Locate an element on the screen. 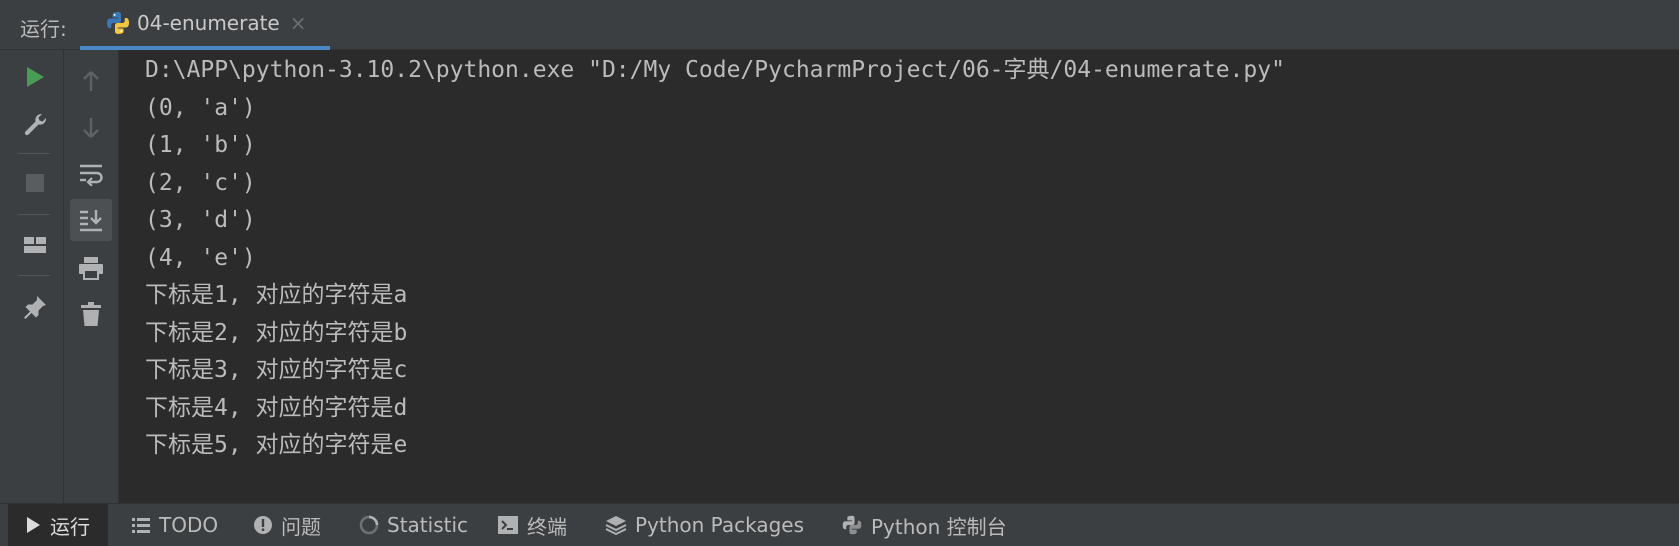 Image resolution: width=1679 pixels, height=546 pixels. play-icon is located at coordinates (33, 525).